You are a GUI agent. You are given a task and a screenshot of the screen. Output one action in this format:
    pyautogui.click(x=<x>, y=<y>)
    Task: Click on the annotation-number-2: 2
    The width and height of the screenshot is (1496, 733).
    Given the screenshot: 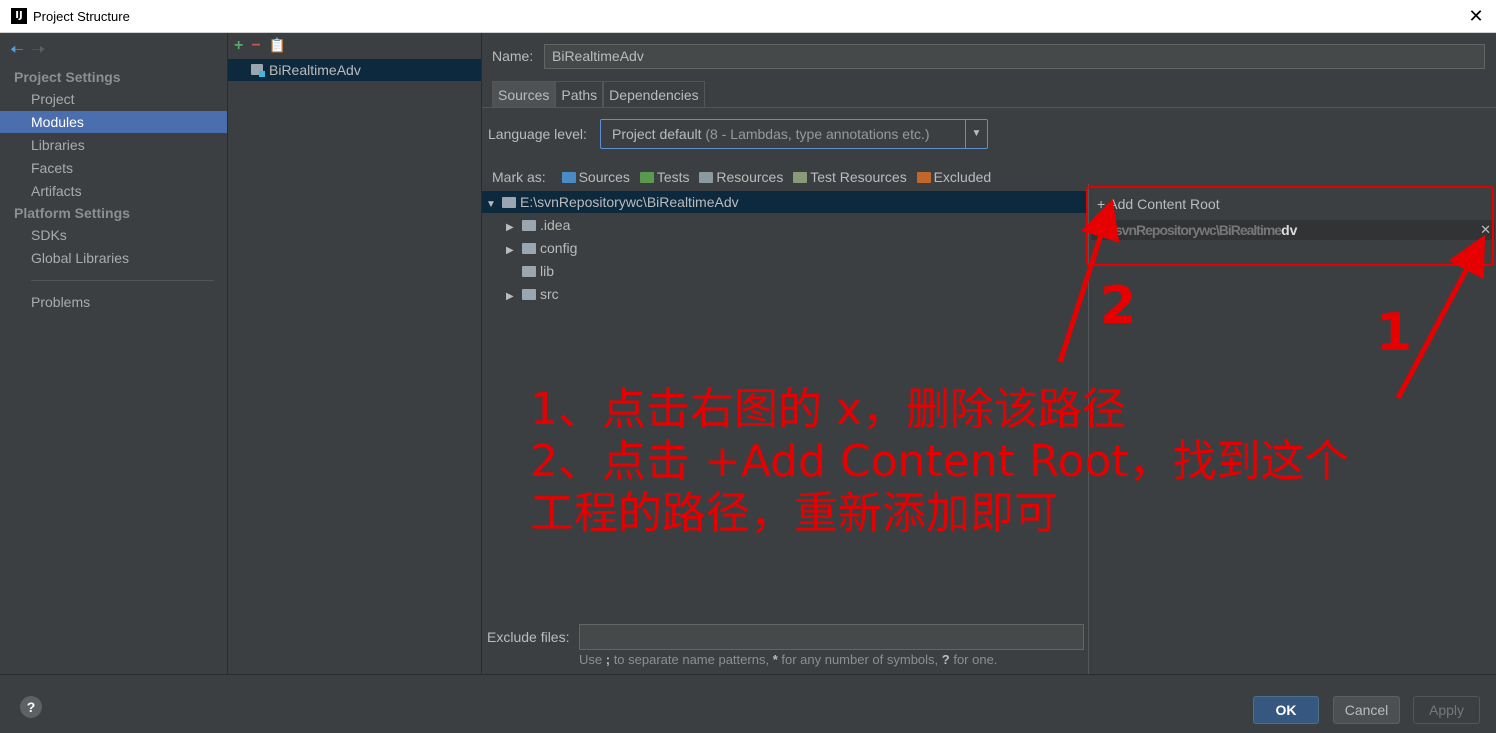 What is the action you would take?
    pyautogui.click(x=1118, y=306)
    